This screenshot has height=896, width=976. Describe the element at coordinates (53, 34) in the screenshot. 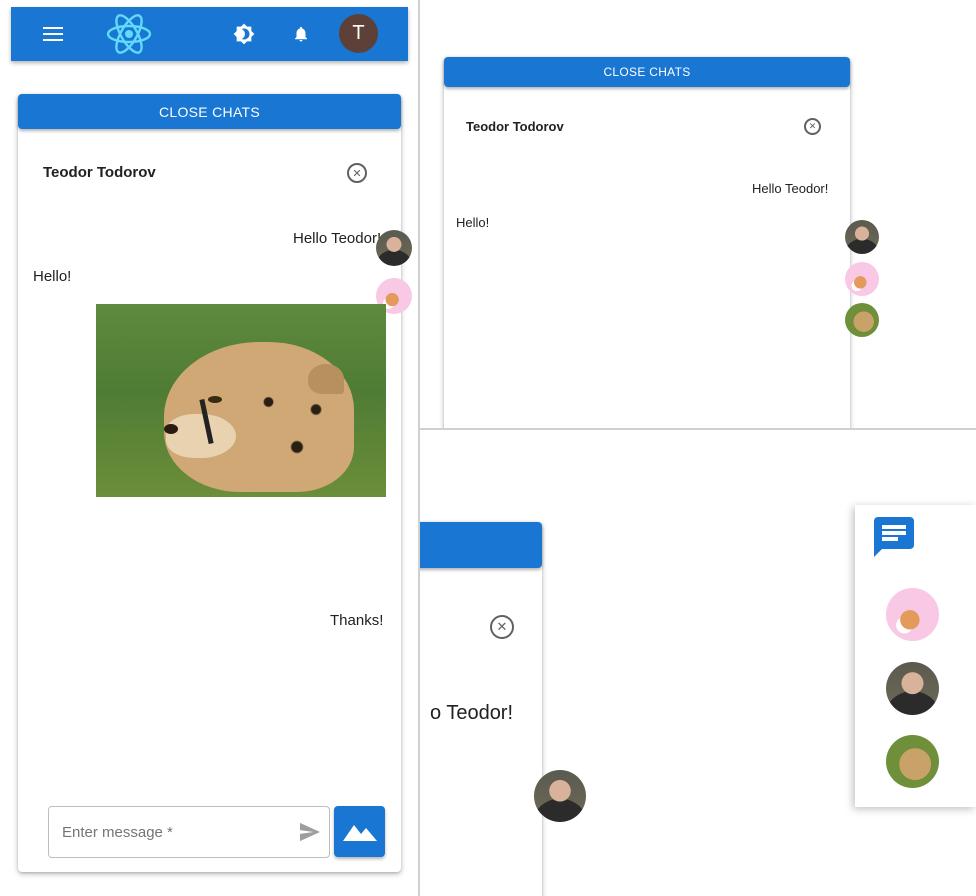

I see `menu-icon` at that location.